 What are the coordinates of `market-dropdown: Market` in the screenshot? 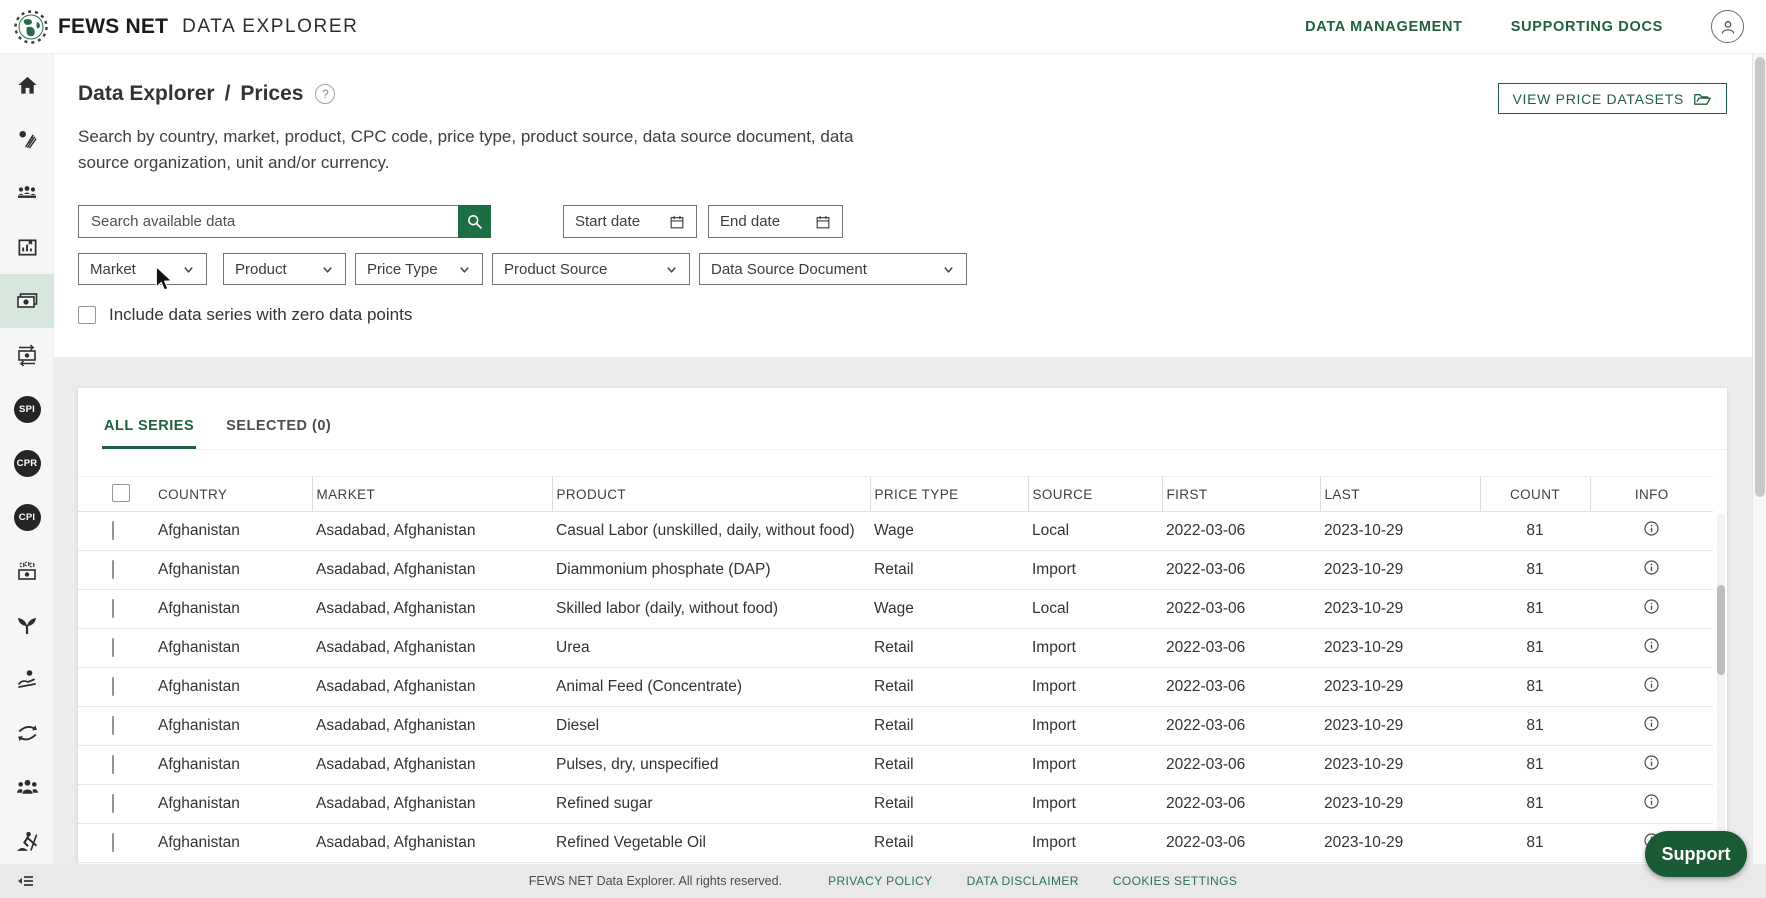 It's located at (142, 269).